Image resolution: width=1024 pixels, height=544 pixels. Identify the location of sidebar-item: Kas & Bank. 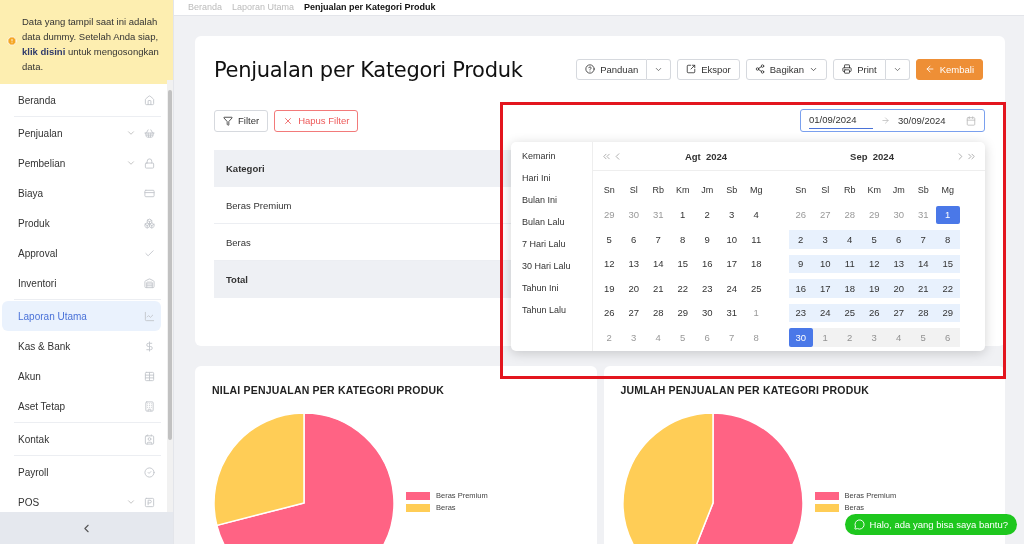
(81, 346).